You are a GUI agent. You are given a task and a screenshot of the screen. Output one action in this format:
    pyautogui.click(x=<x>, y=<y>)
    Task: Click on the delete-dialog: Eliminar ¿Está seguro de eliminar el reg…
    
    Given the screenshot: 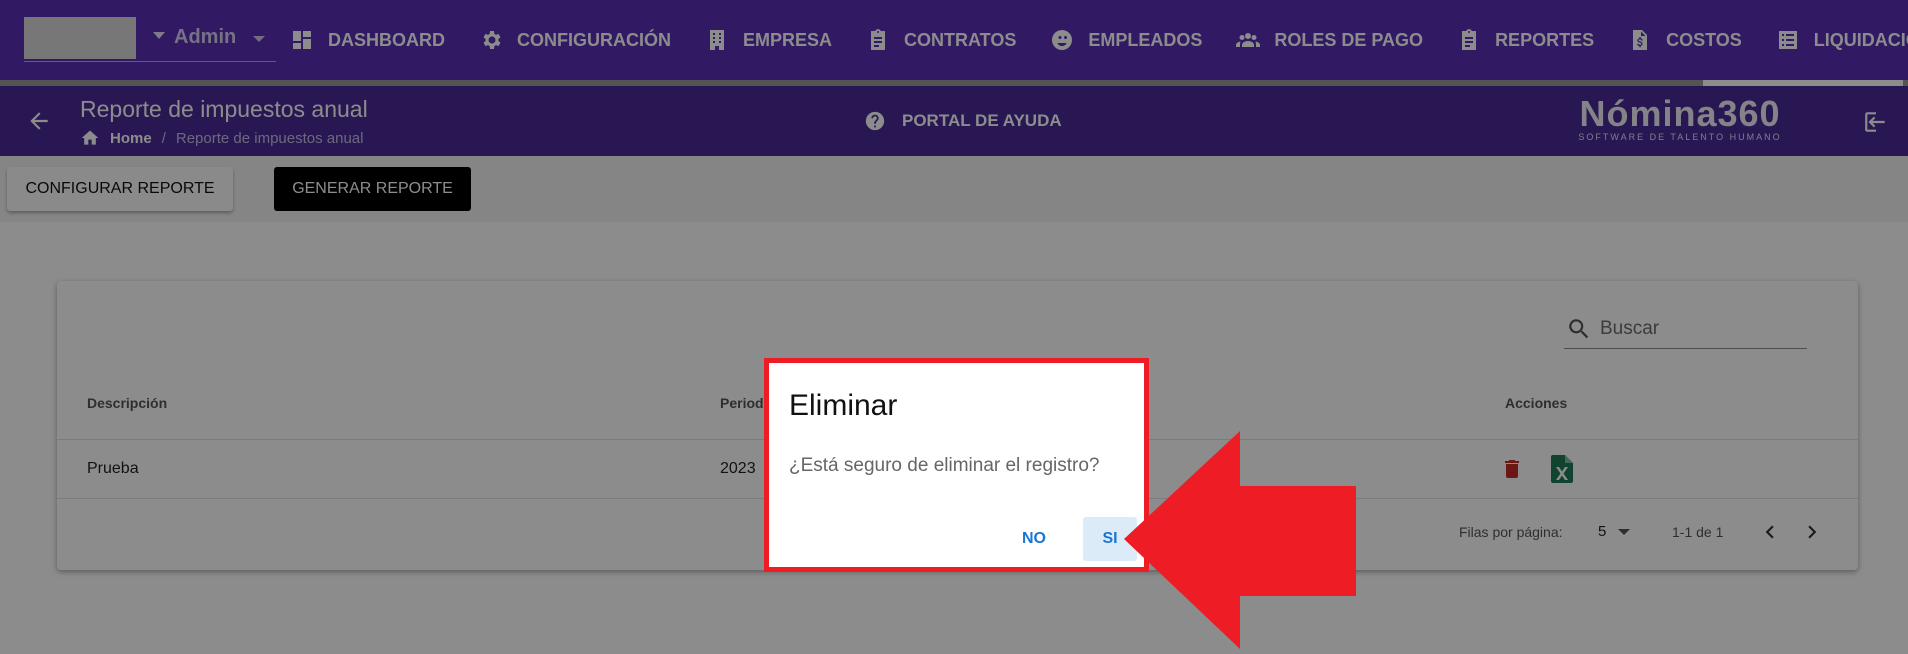 What is the action you would take?
    pyautogui.click(x=956, y=465)
    